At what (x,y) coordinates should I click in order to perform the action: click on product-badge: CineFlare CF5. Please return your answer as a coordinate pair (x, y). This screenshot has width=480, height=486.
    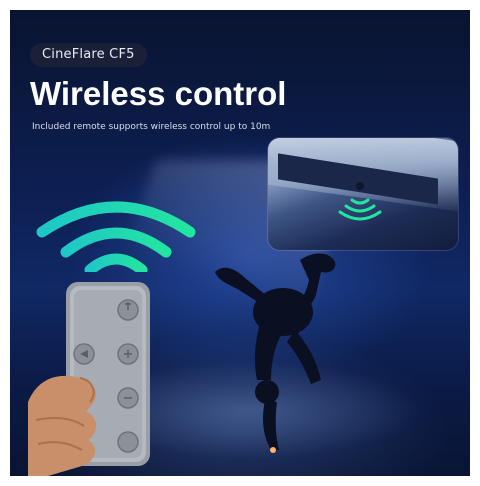
    Looking at the image, I should click on (88, 55).